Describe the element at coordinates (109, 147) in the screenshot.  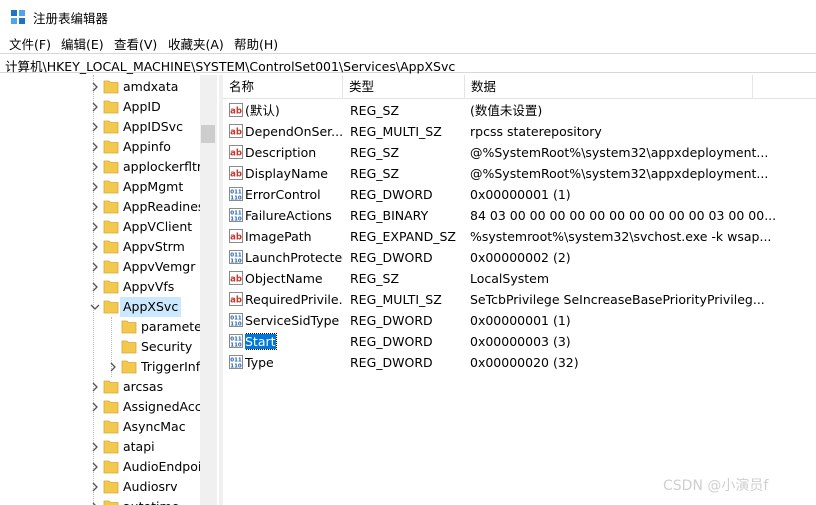
I see `tree-node: Appinfo` at that location.